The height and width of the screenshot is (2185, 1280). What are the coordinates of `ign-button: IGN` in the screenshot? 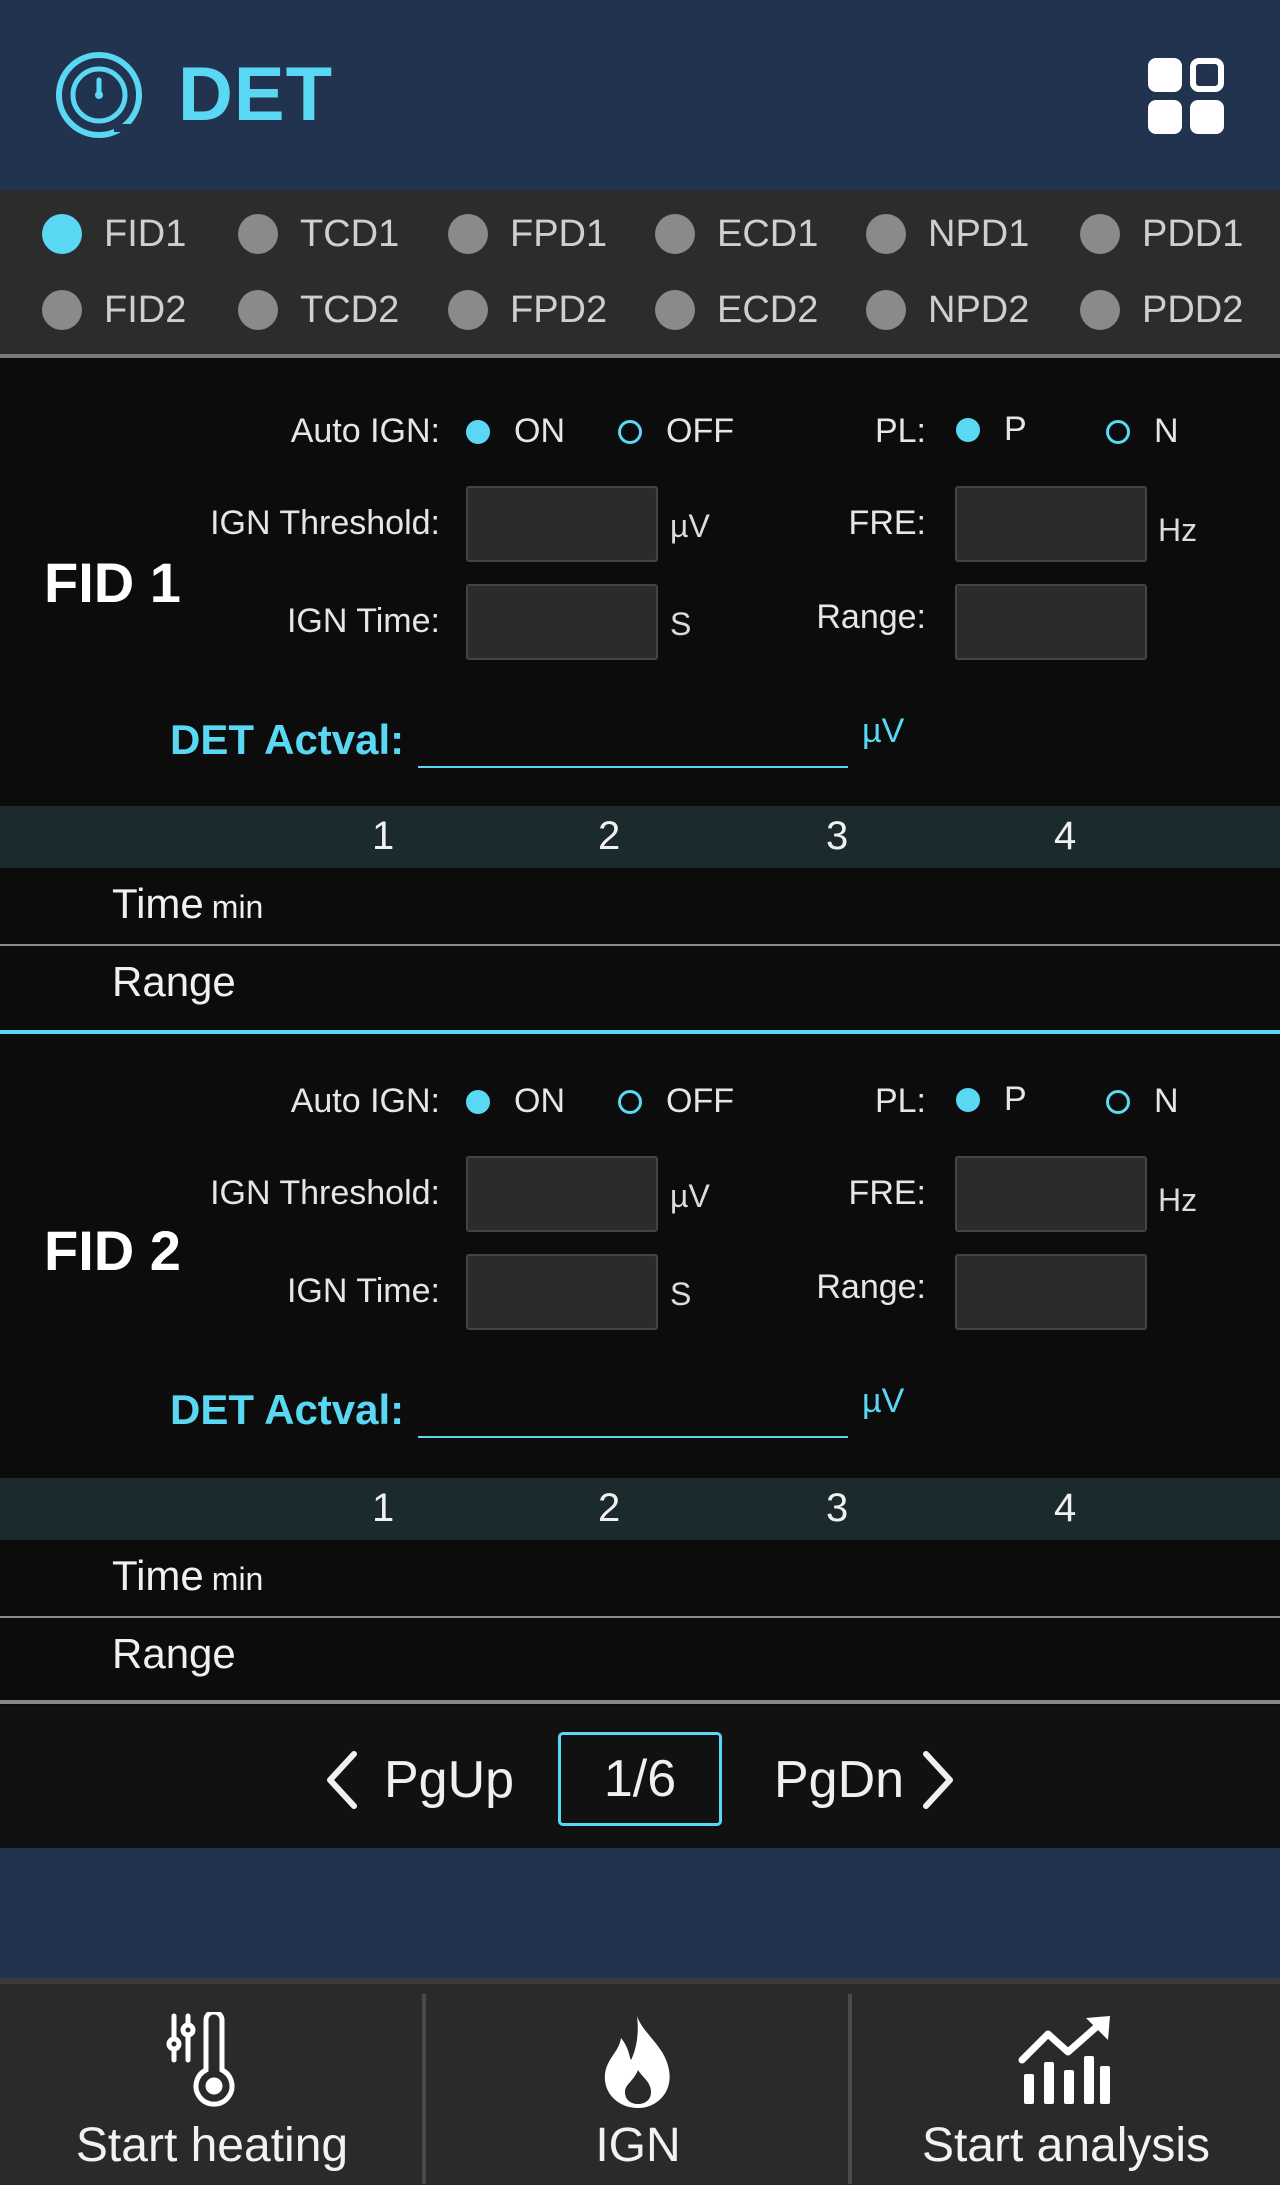 It's located at (638, 2084).